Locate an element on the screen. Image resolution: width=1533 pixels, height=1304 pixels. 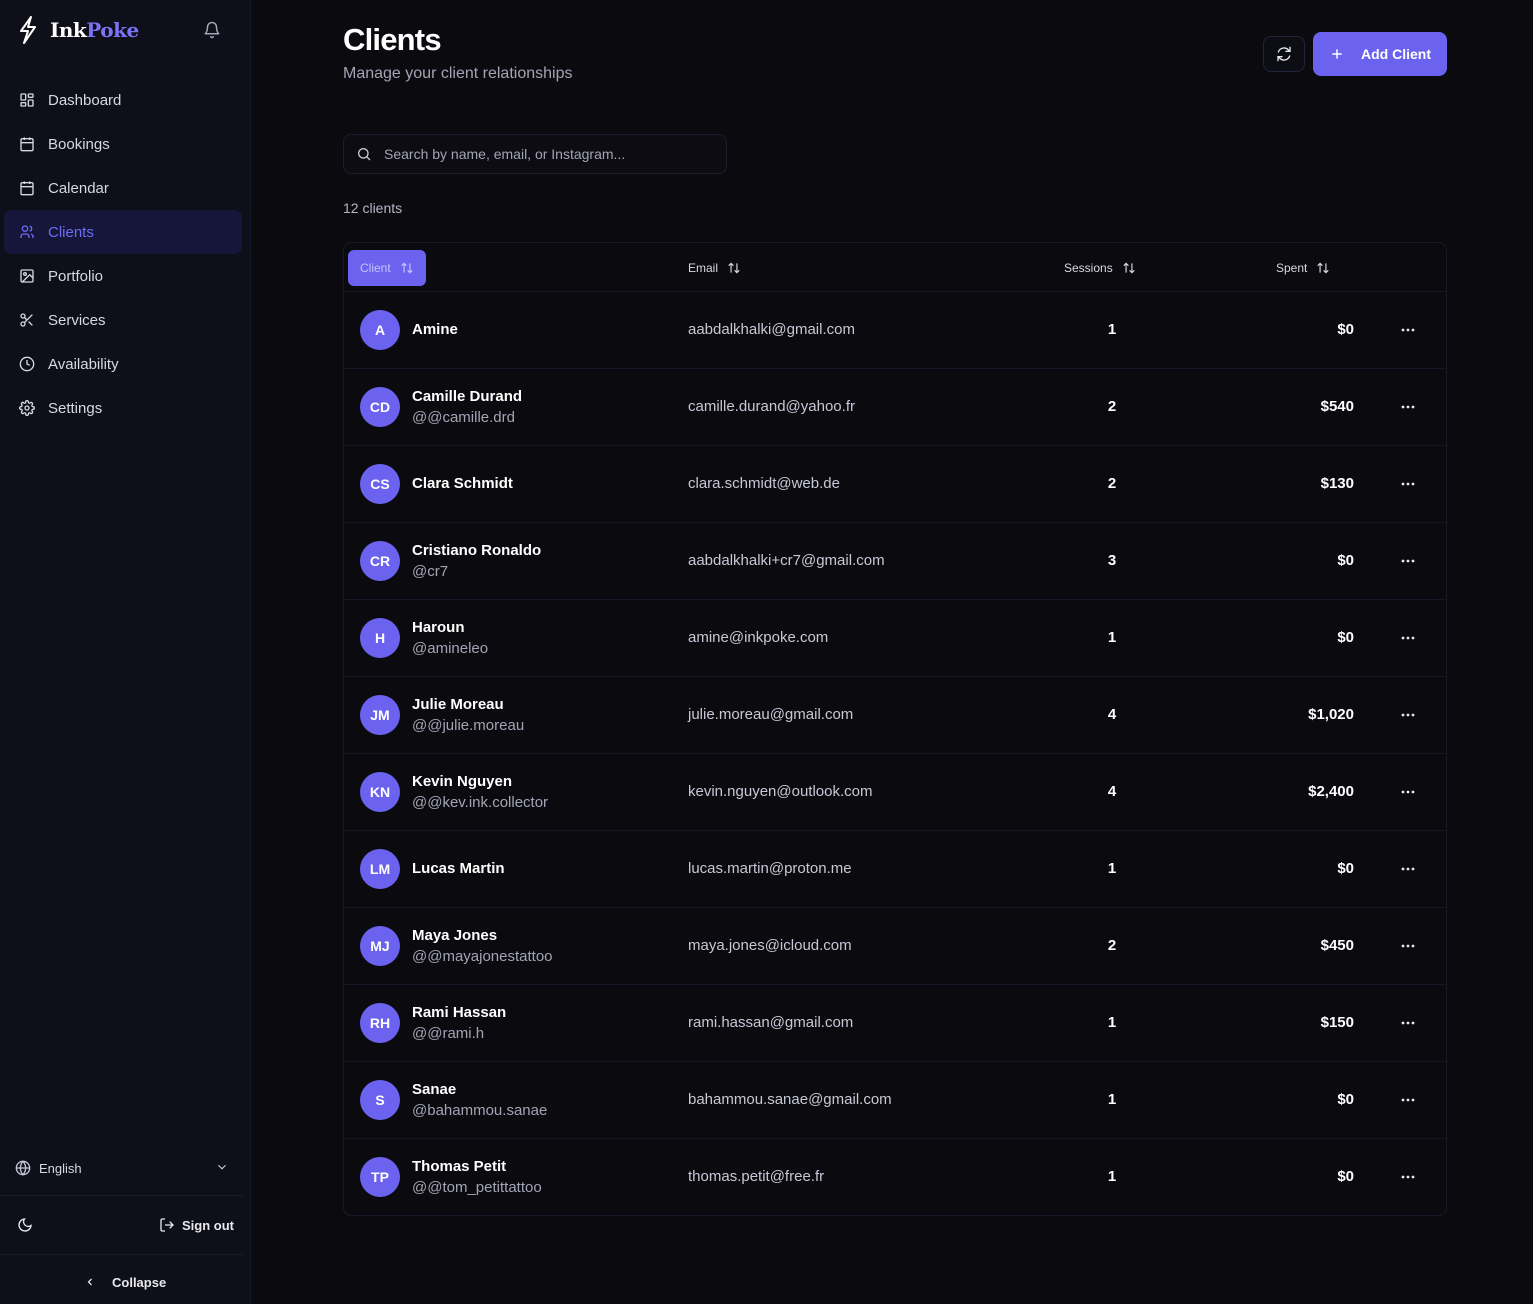
avatar: KN is located at coordinates (380, 792).